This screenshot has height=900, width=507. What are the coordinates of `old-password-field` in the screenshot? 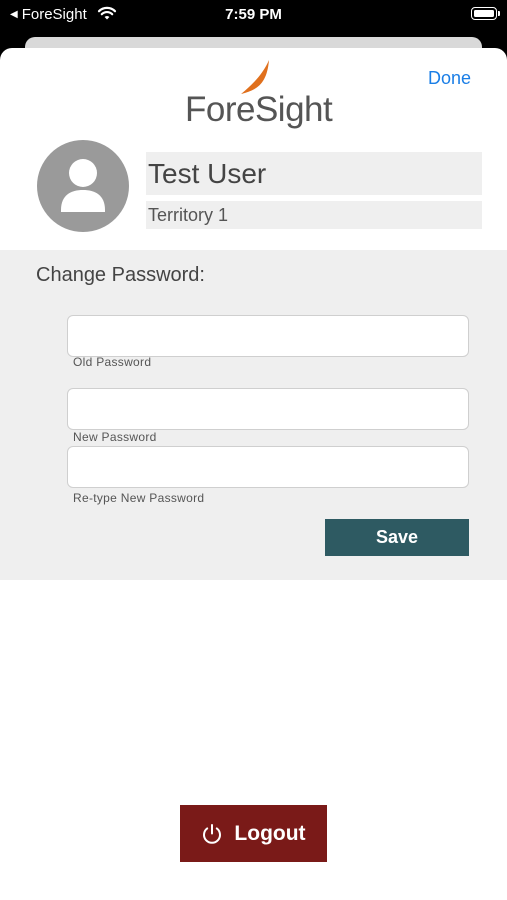 It's located at (268, 336).